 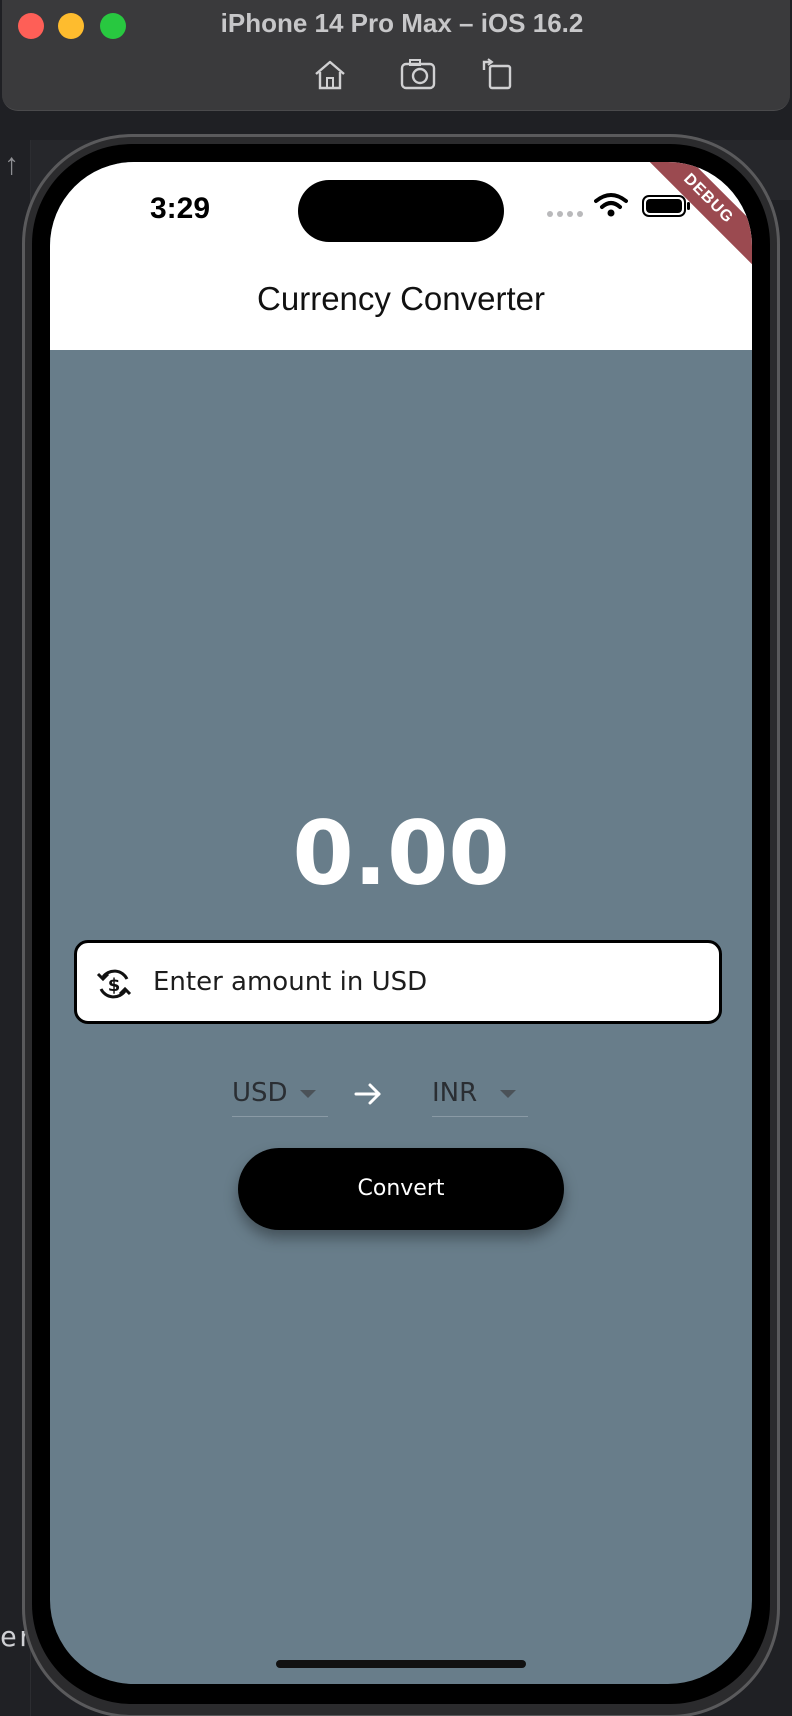 I want to click on to-currency-dropdown: INR, so click(x=480, y=1095).